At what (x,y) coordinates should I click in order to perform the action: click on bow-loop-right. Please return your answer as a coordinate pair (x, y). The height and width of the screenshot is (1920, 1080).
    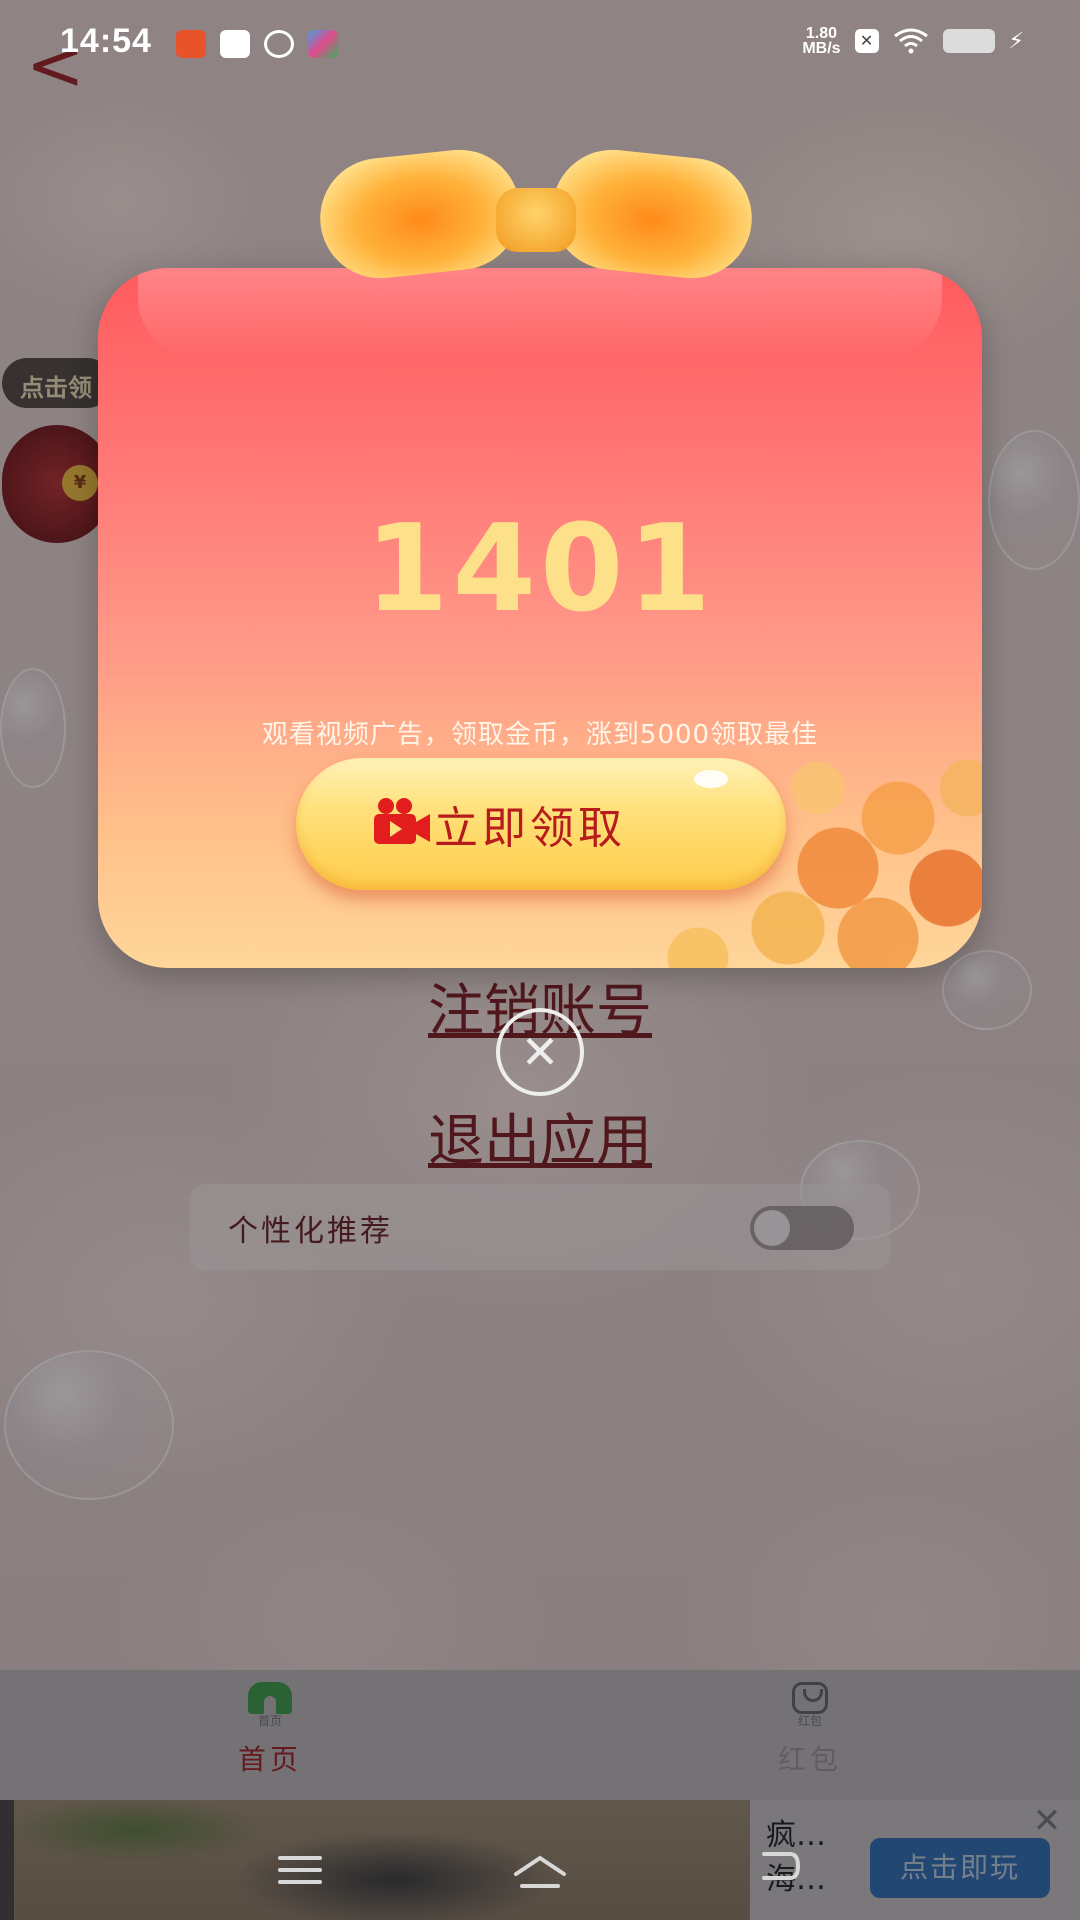
    Looking at the image, I should click on (652, 214).